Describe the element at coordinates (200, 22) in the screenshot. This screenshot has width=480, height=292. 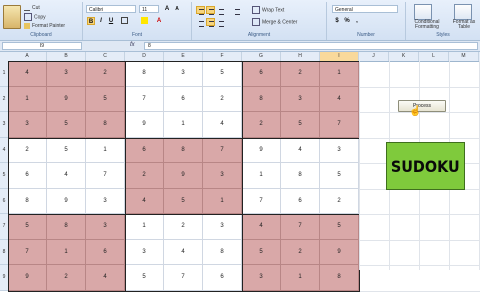
I see `align-left-icon` at that location.